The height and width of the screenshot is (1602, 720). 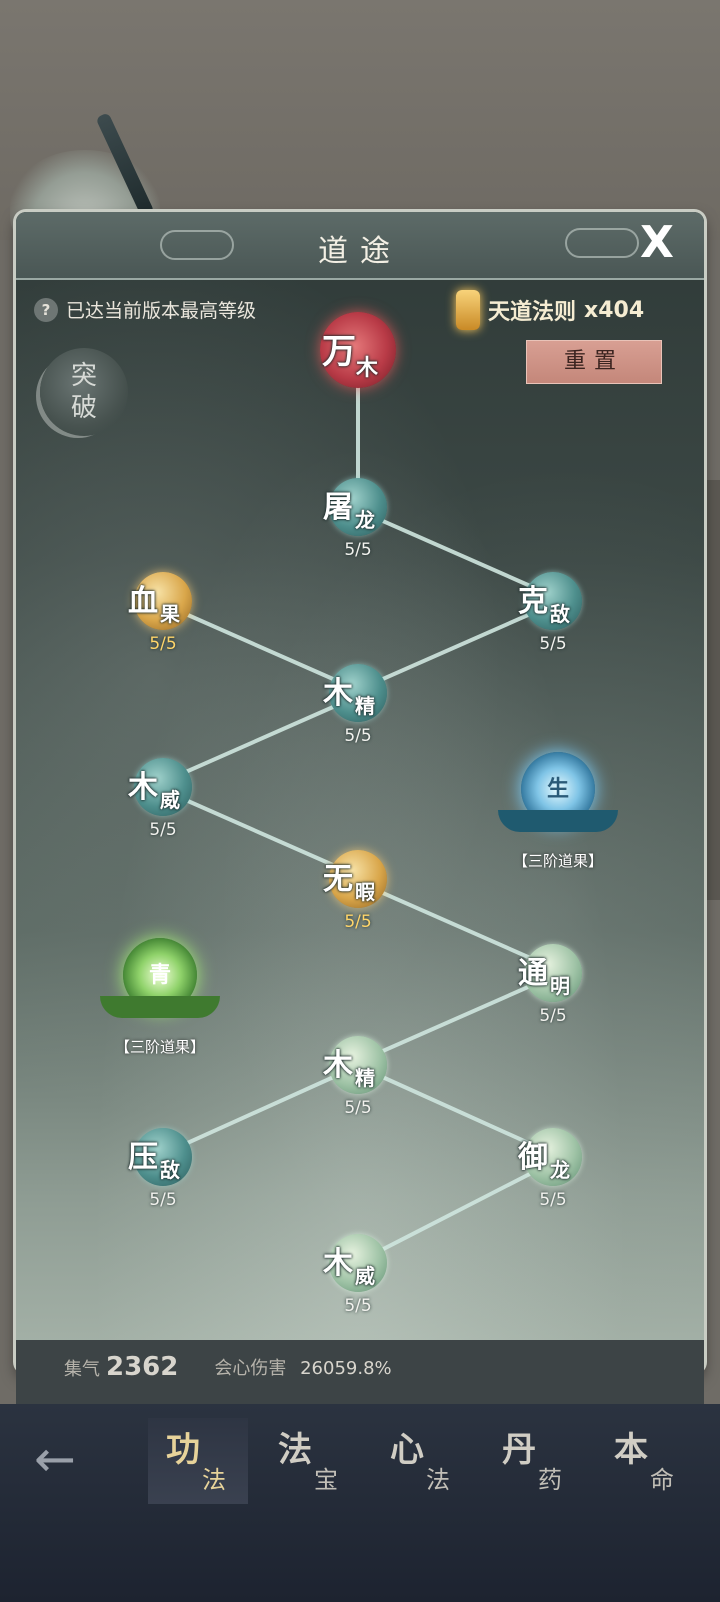 I want to click on node-char-sub: 木, so click(x=367, y=368).